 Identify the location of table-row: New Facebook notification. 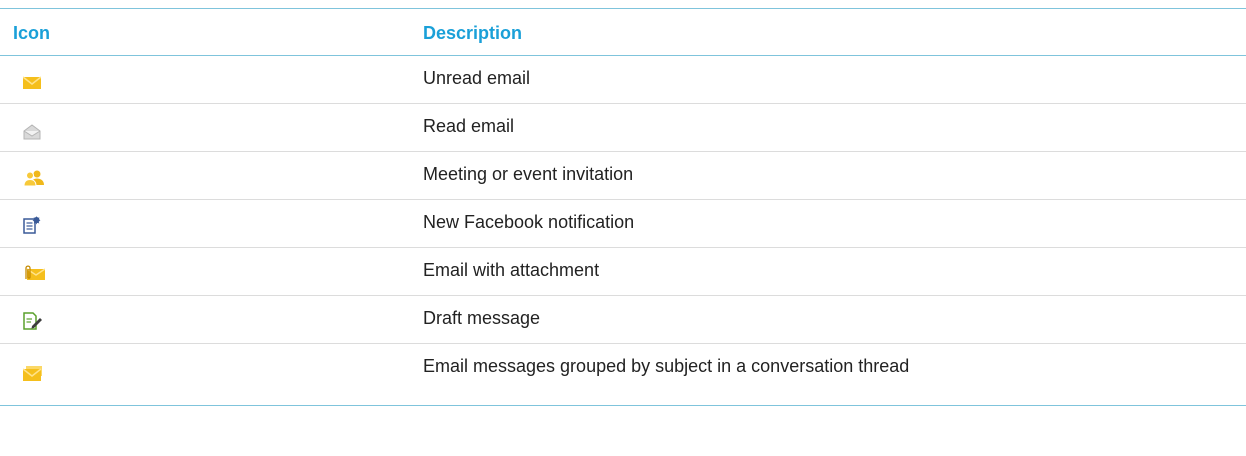
(623, 224).